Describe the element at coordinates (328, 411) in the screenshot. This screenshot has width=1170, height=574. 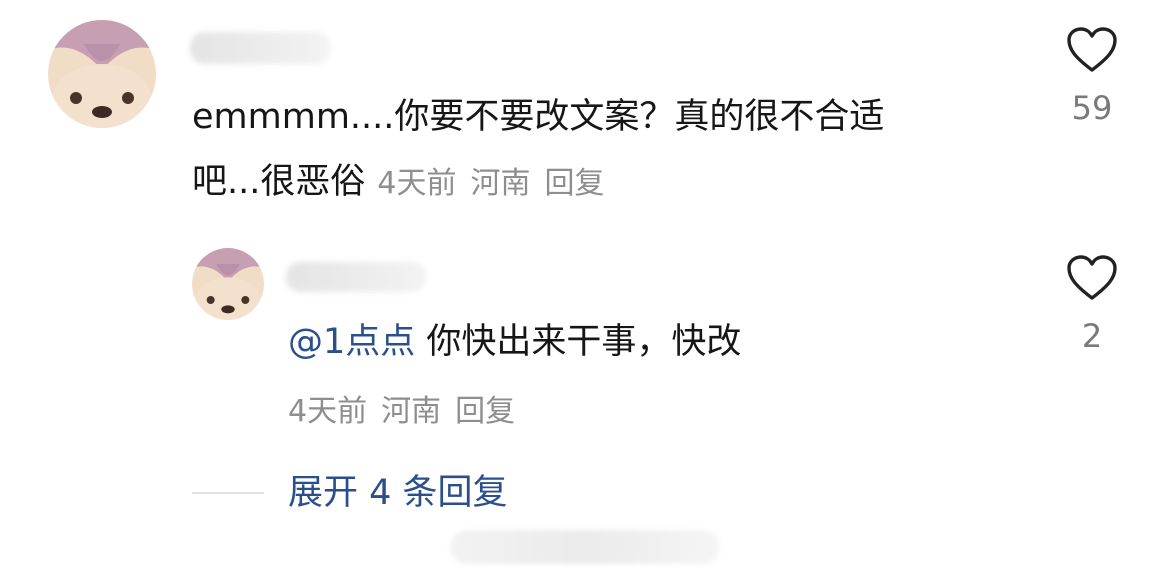
I see `reply-time: 4天前` at that location.